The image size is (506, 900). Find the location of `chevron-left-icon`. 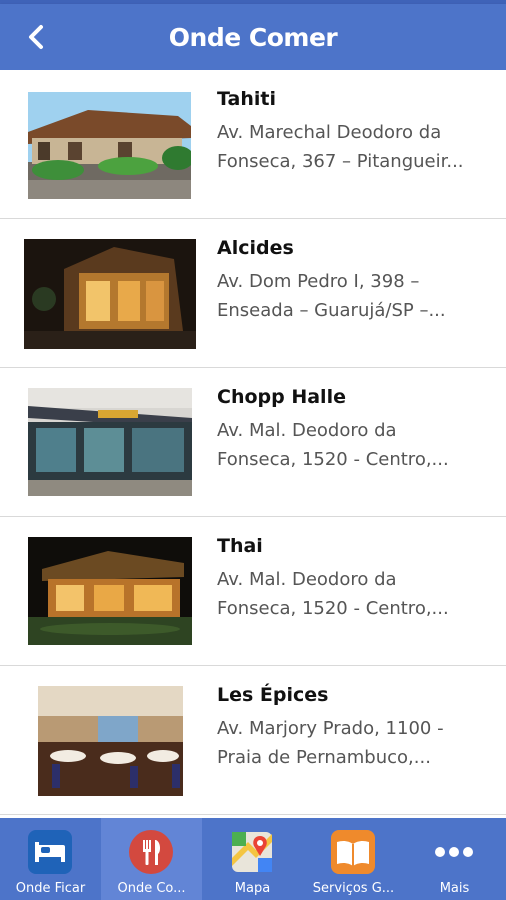

chevron-left-icon is located at coordinates (36, 37).